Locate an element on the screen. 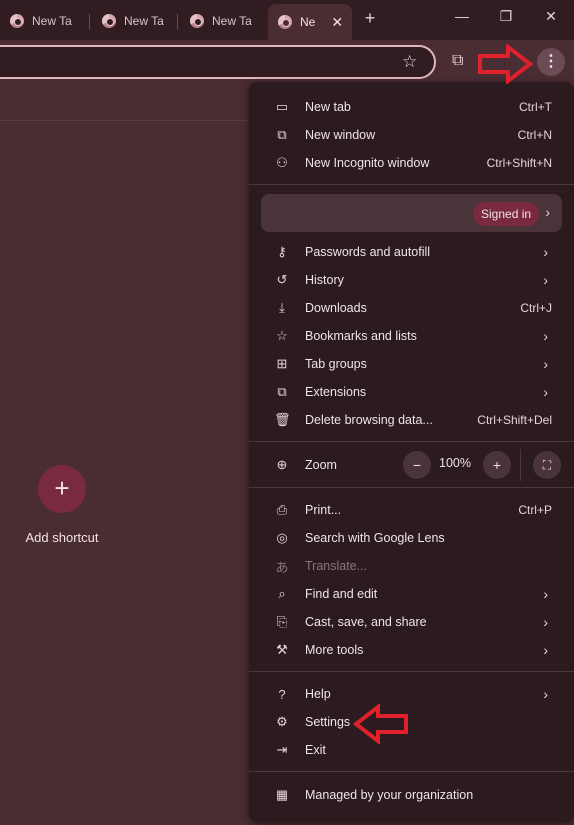  close-tab-icon: ✕ is located at coordinates (337, 22).